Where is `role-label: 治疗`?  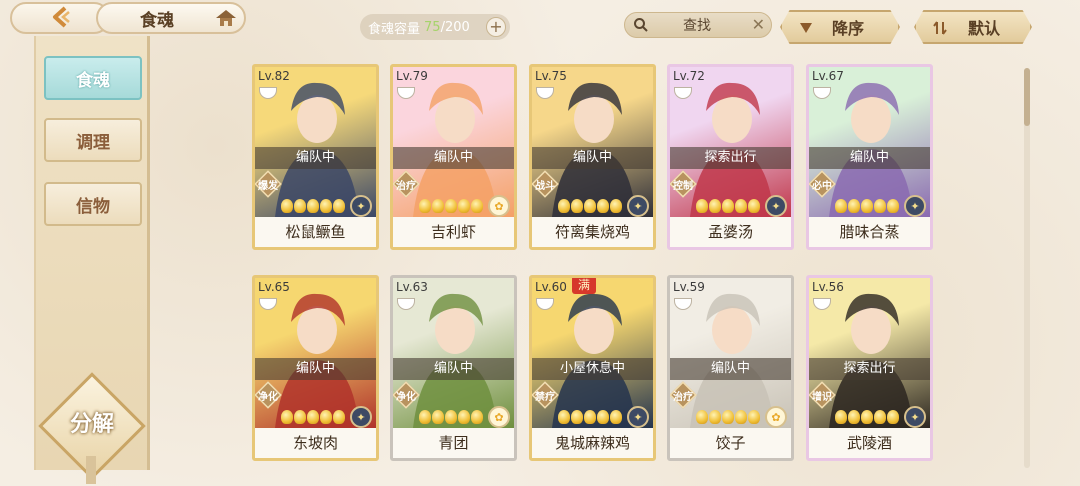 role-label: 治疗 is located at coordinates (683, 397).